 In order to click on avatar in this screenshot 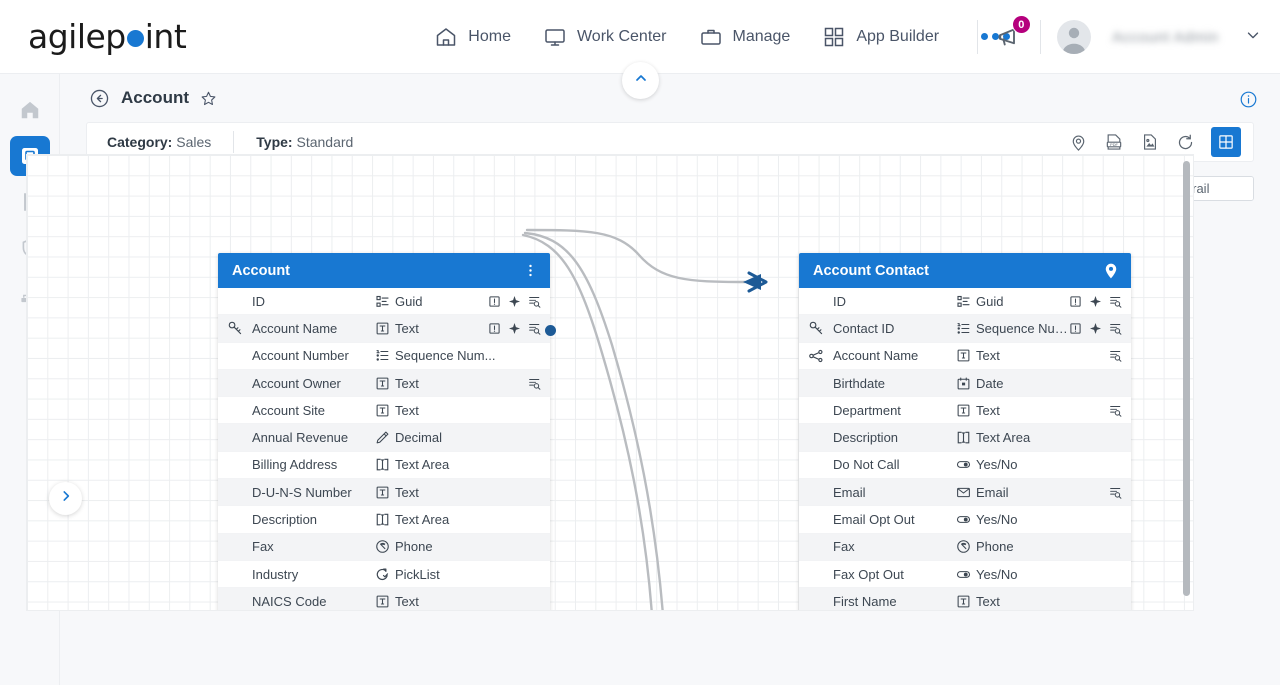, I will do `click(1073, 37)`.